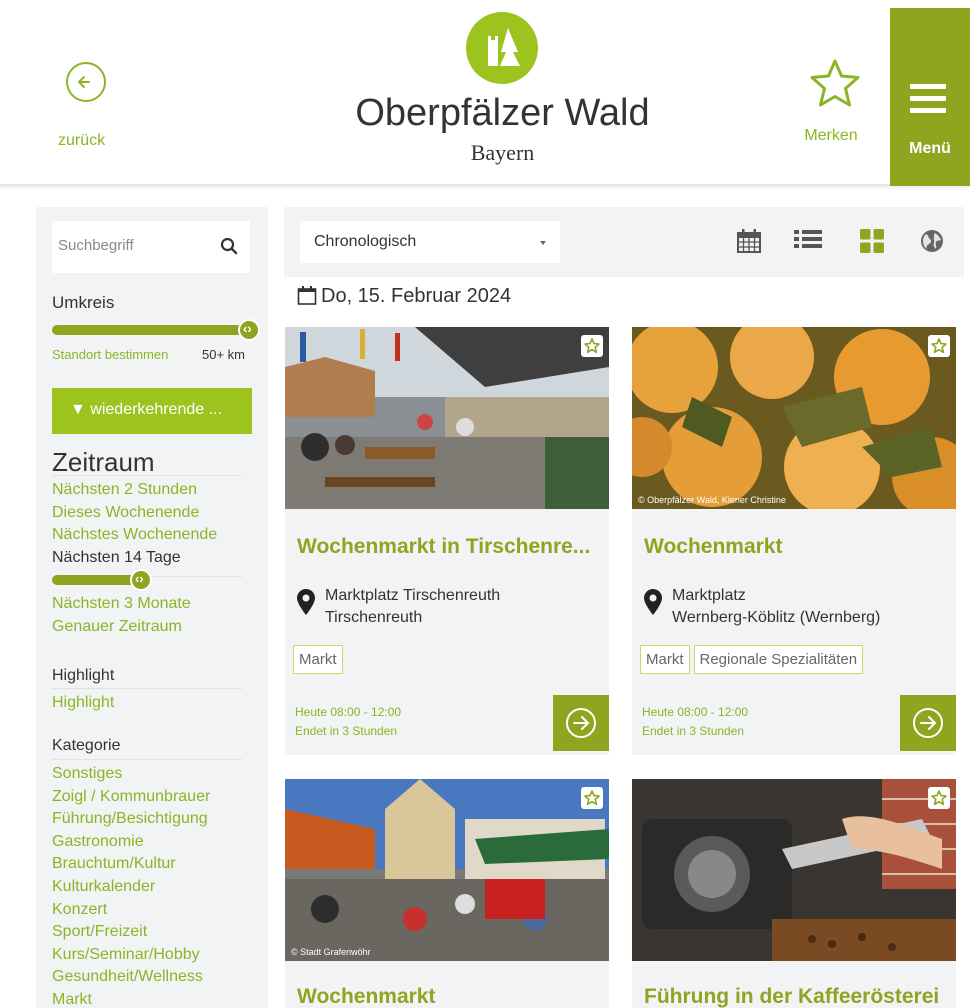 The image size is (970, 1008). I want to click on kategorie-item: Gesundheit/Wellness, so click(157, 977).